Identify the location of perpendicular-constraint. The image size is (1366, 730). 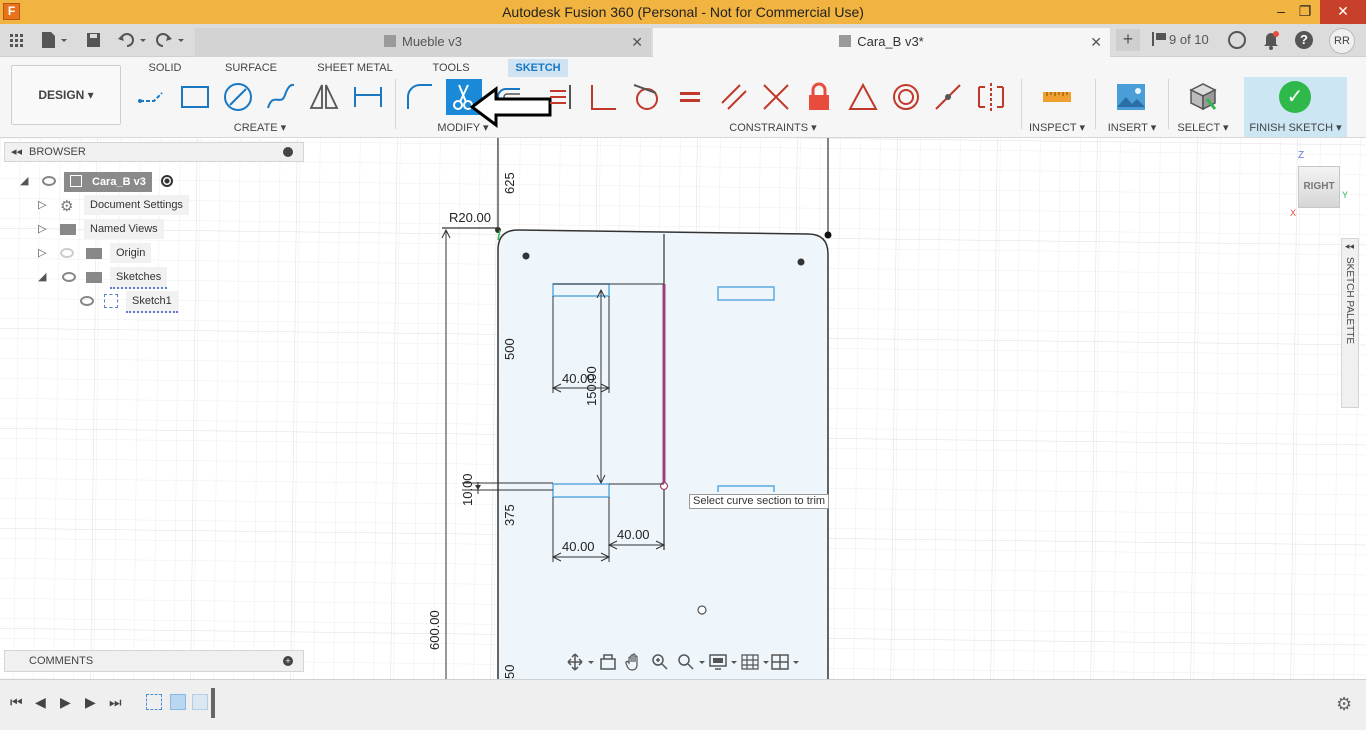
(604, 97).